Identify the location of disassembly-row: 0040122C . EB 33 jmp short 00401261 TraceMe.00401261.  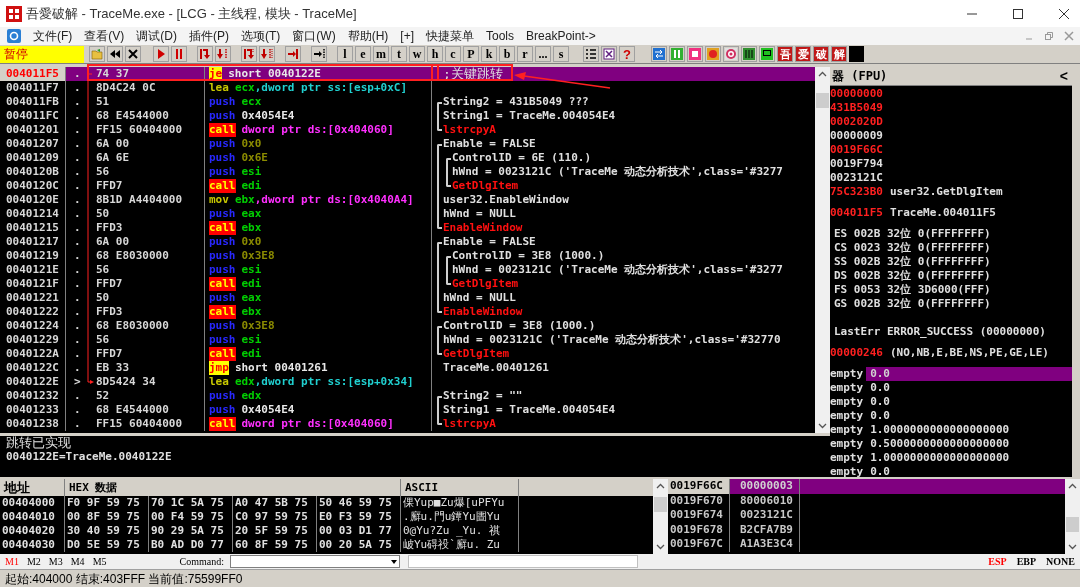
(407, 368).